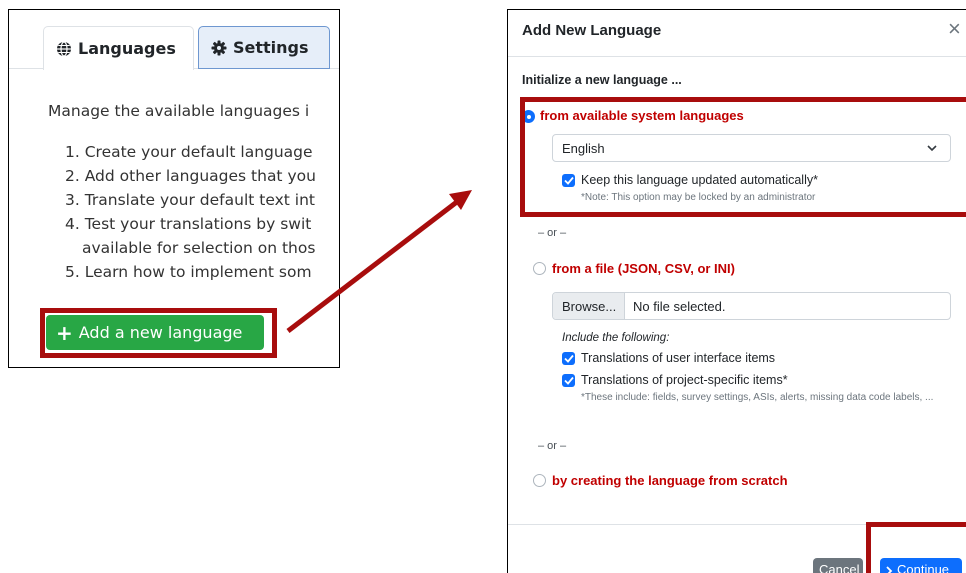 This screenshot has width=966, height=573. I want to click on continue-button: Continue, so click(921, 565).